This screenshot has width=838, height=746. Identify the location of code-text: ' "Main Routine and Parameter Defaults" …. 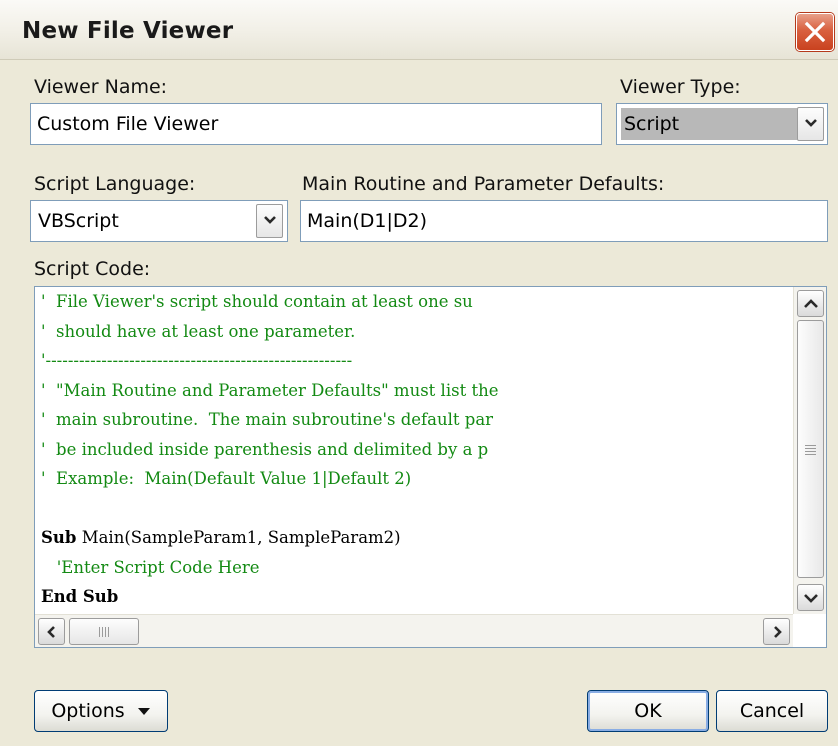
(270, 390).